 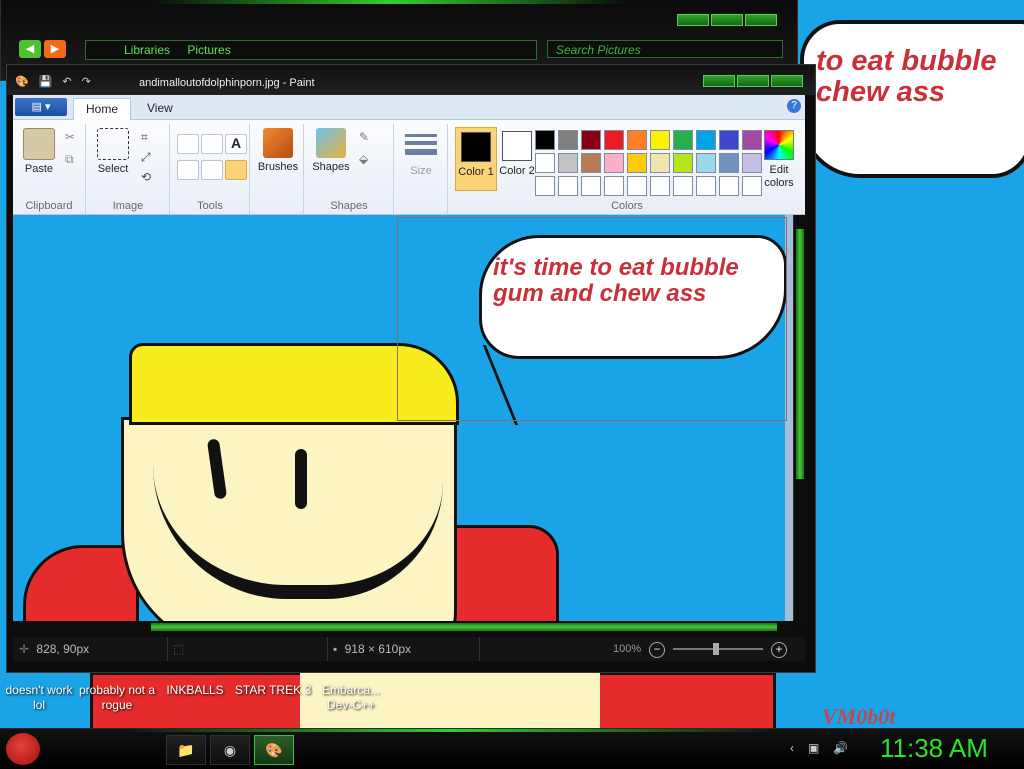 What do you see at coordinates (146, 177) in the screenshot?
I see `rotate-icon: ⟲` at bounding box center [146, 177].